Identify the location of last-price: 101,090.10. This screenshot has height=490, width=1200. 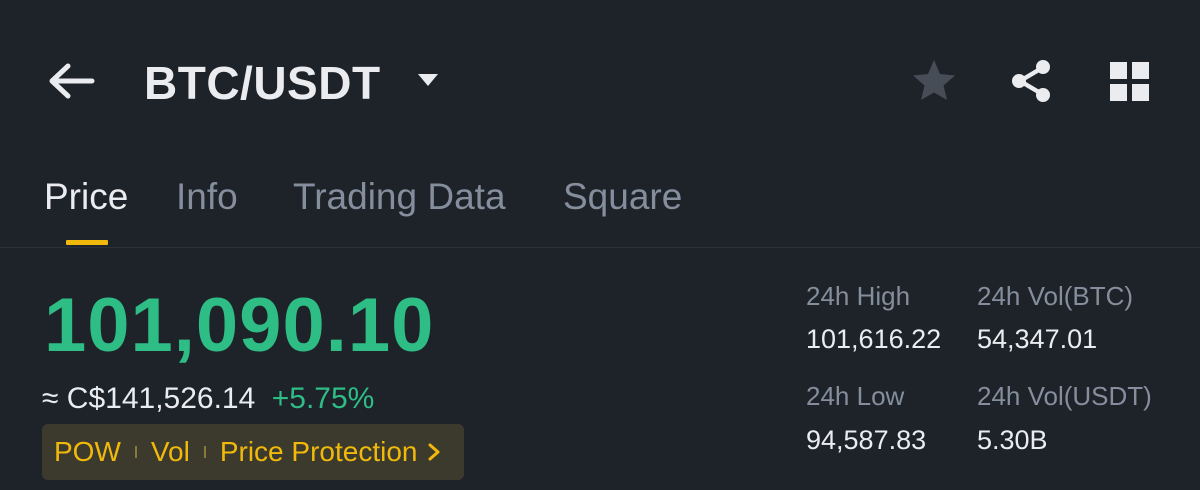
(239, 325).